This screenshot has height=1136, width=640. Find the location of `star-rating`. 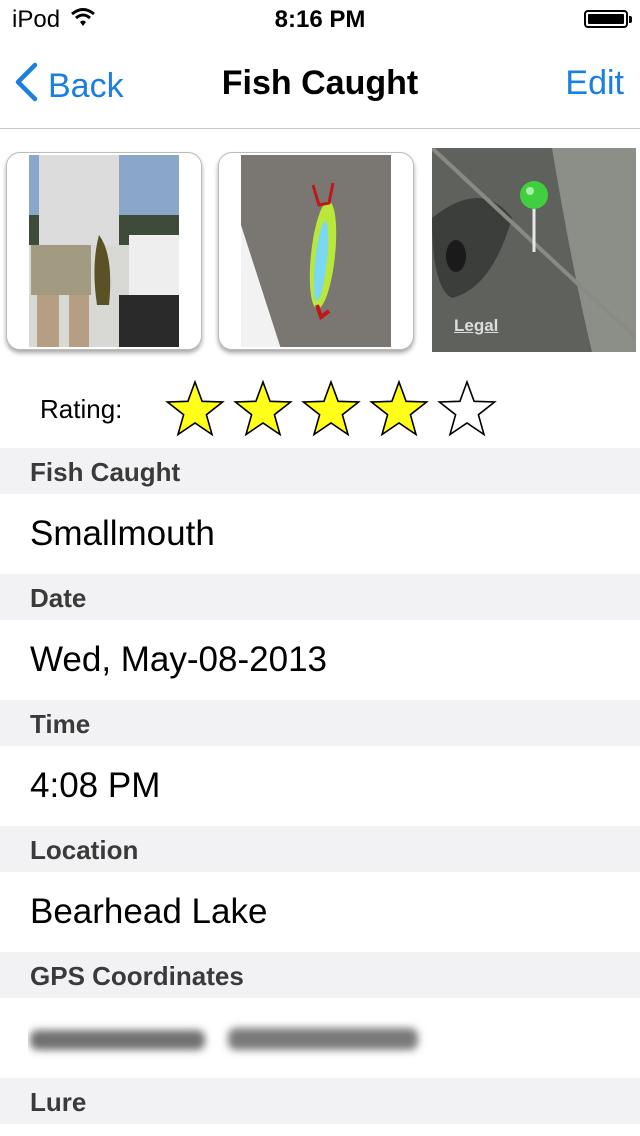

star-rating is located at coordinates (331, 409).